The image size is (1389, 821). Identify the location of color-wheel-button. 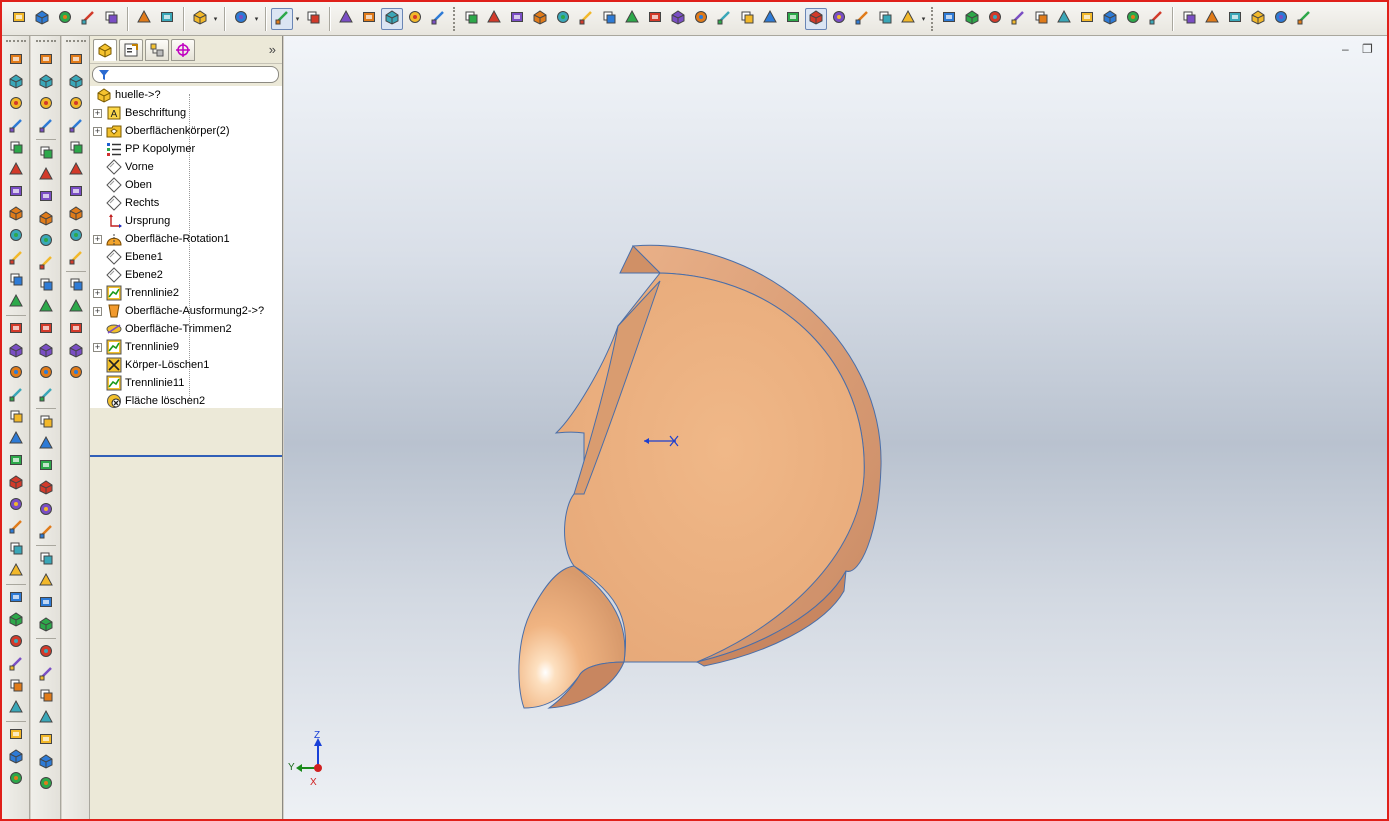
(494, 19).